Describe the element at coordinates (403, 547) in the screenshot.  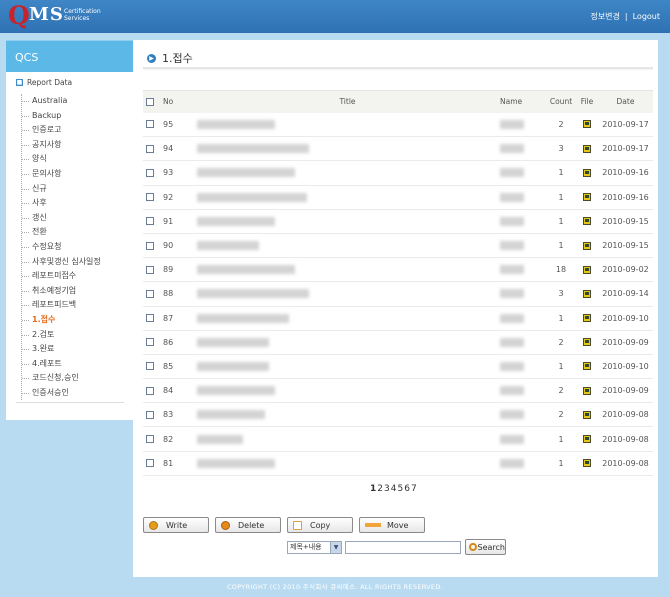
I see `search-input` at that location.